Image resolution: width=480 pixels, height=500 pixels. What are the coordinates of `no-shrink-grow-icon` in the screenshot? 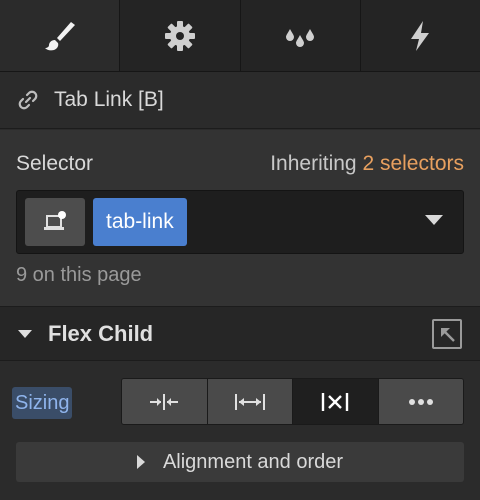 It's located at (335, 401).